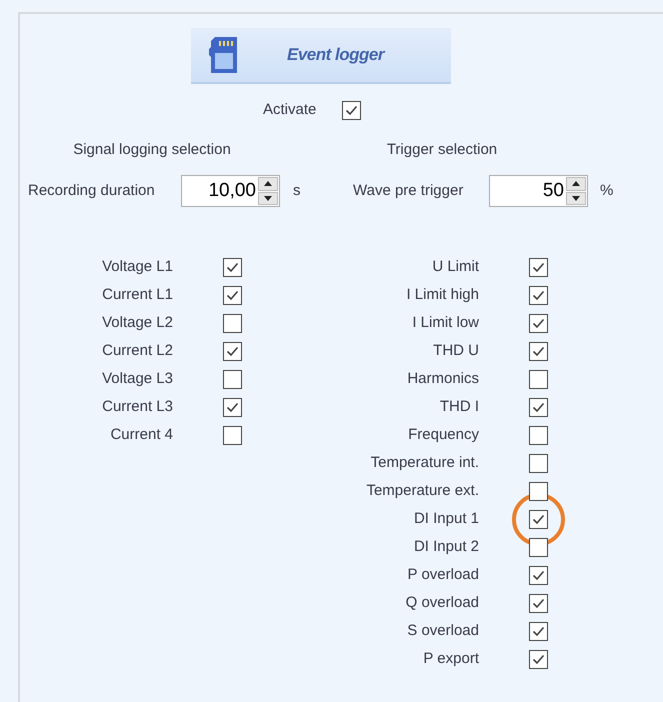 This screenshot has height=702, width=663. Describe the element at coordinates (442, 630) in the screenshot. I see `trigger-label: S overload` at that location.